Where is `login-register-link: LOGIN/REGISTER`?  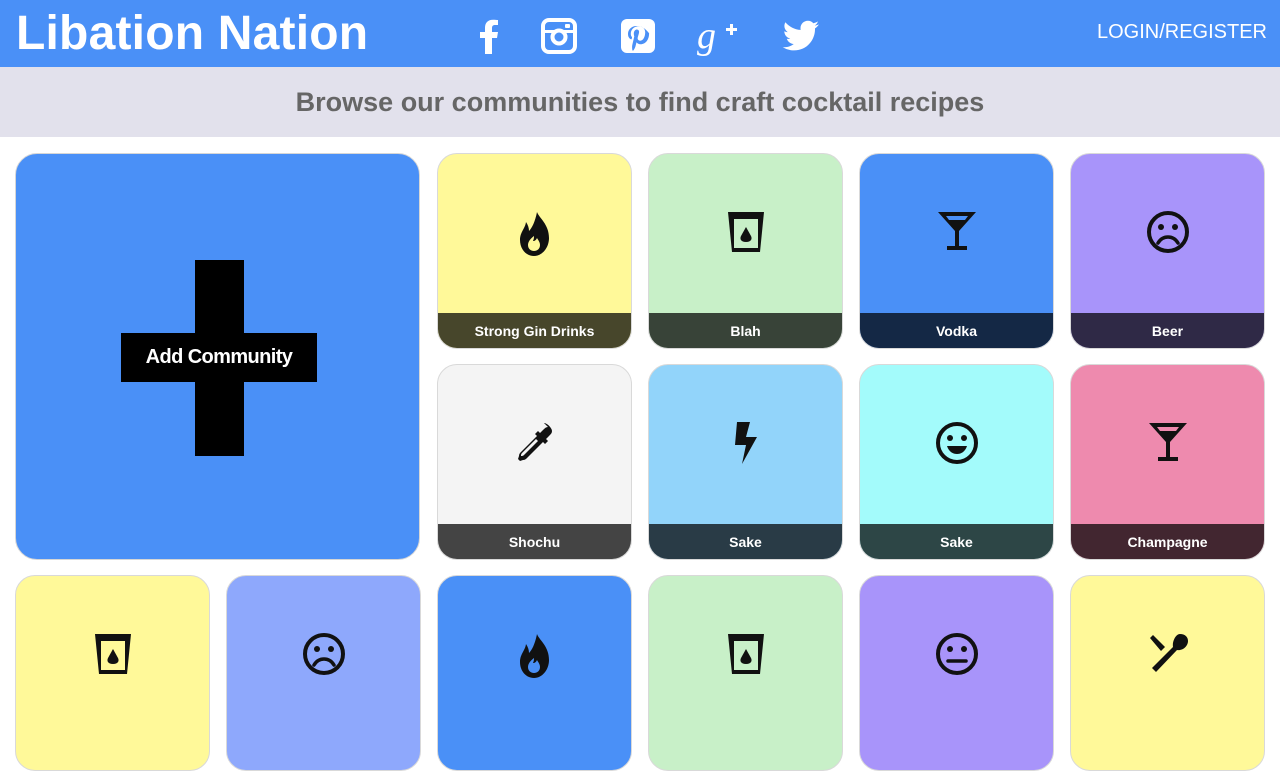 login-register-link: LOGIN/REGISTER is located at coordinates (1182, 32).